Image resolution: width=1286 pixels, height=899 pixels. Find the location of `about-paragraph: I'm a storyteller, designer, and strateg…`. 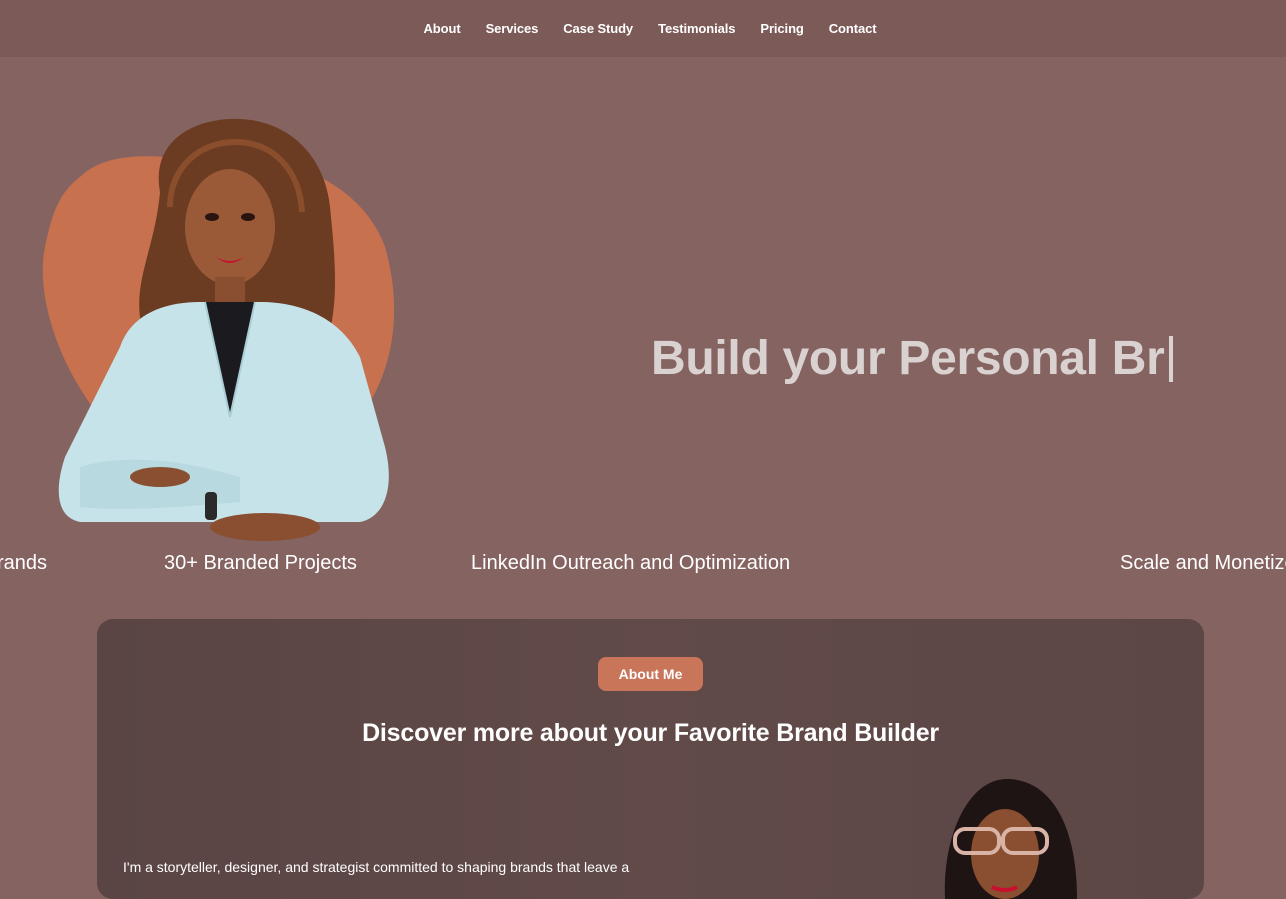

about-paragraph: I'm a storyteller, designer, and strateg… is located at coordinates (376, 867).